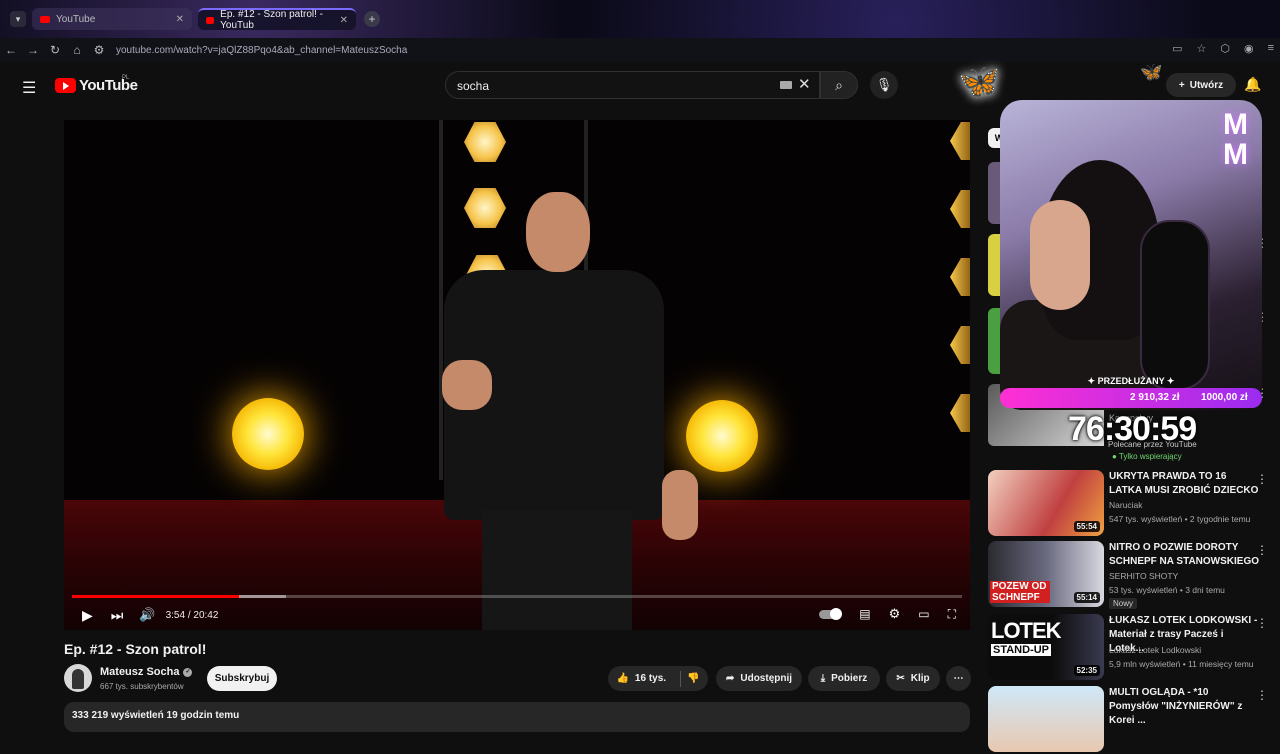 This screenshot has height=754, width=1280. What do you see at coordinates (622, 678) in the screenshot?
I see `thumbs-up-icon: 👍` at bounding box center [622, 678].